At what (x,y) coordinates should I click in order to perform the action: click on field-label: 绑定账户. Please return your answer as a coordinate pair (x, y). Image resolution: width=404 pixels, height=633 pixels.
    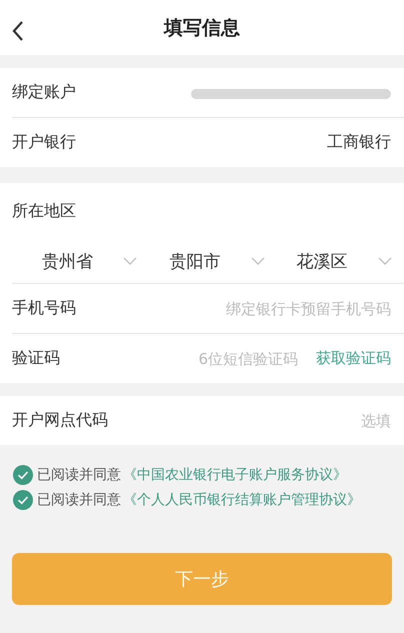
    Looking at the image, I should click on (44, 92).